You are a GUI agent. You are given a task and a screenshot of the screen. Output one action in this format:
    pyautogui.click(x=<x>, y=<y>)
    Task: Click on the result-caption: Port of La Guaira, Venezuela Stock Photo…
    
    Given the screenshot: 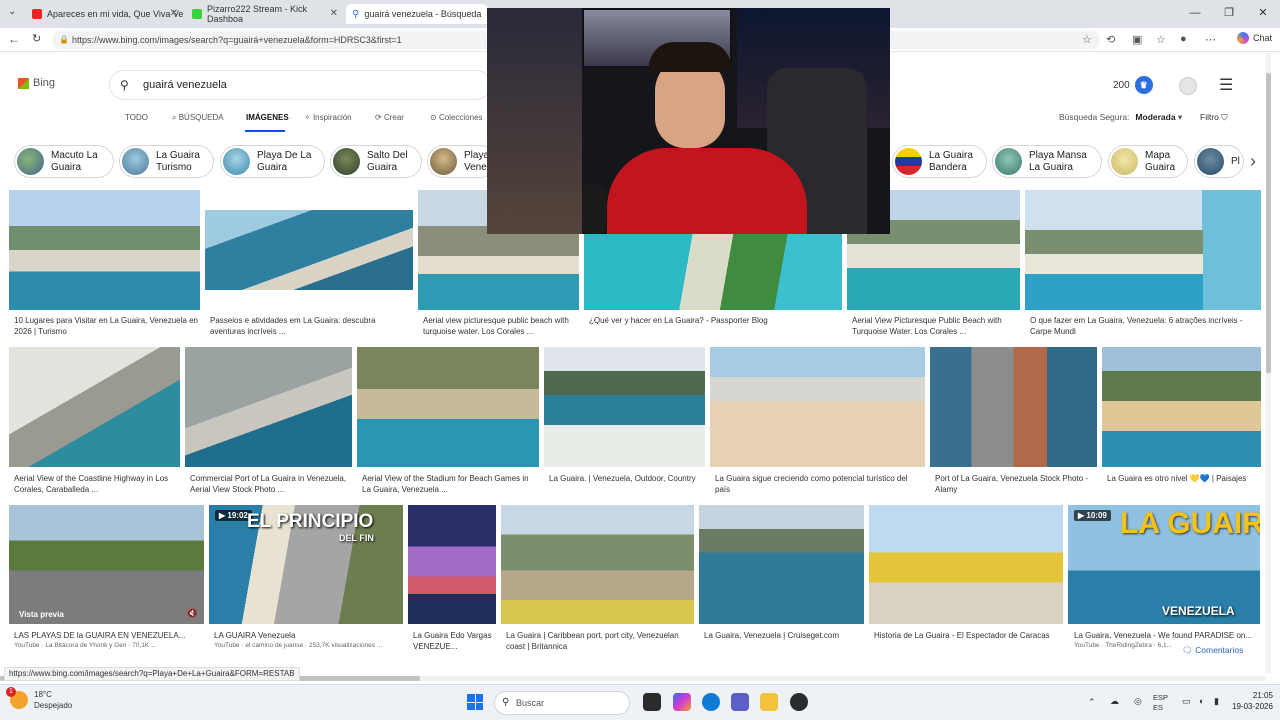 What is the action you would take?
    pyautogui.click(x=1015, y=484)
    